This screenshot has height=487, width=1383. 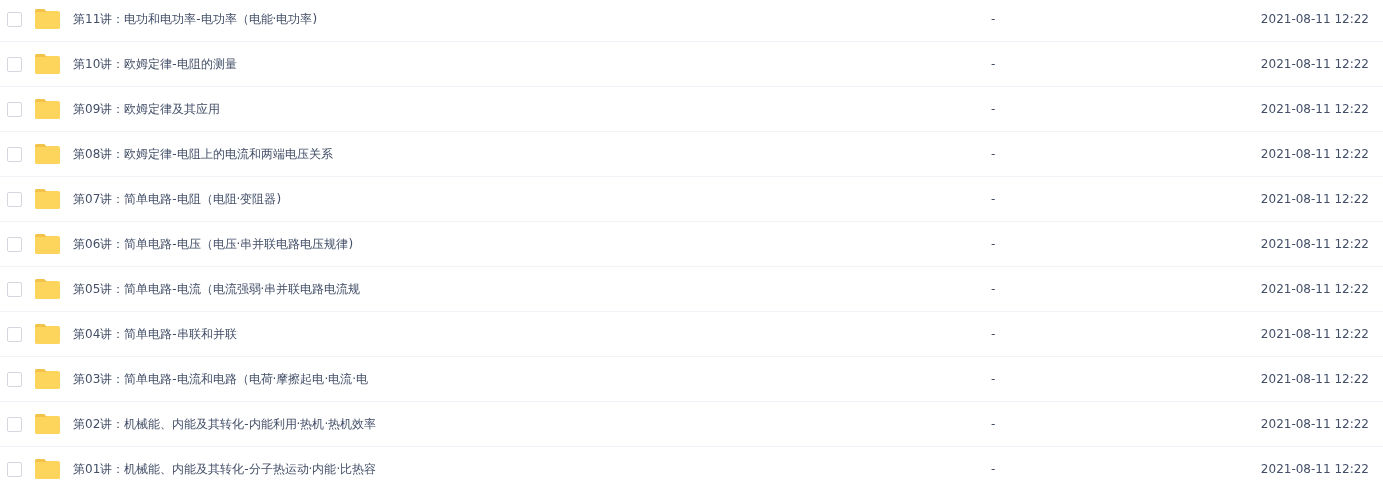 What do you see at coordinates (523, 424) in the screenshot?
I see `file-name: 第02讲：机械能、内能及其转化-内能利用·热机·热机效率` at bounding box center [523, 424].